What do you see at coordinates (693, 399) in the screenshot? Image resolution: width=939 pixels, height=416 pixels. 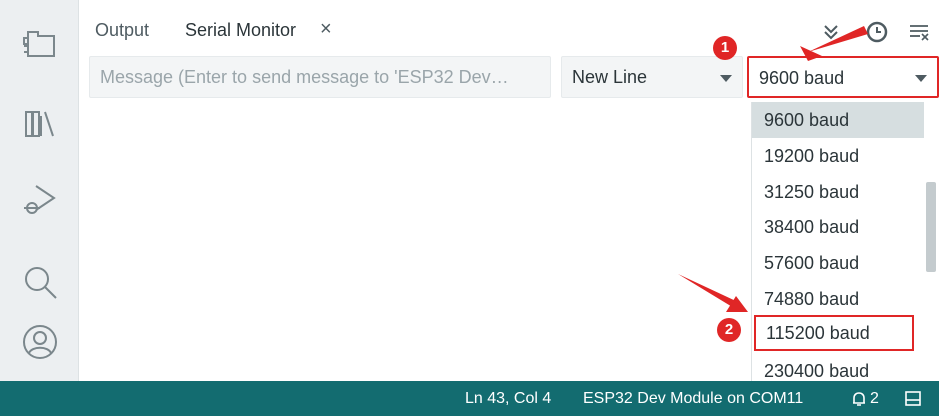 I see `board-port-status: ESP32 Dev Module on COM11` at bounding box center [693, 399].